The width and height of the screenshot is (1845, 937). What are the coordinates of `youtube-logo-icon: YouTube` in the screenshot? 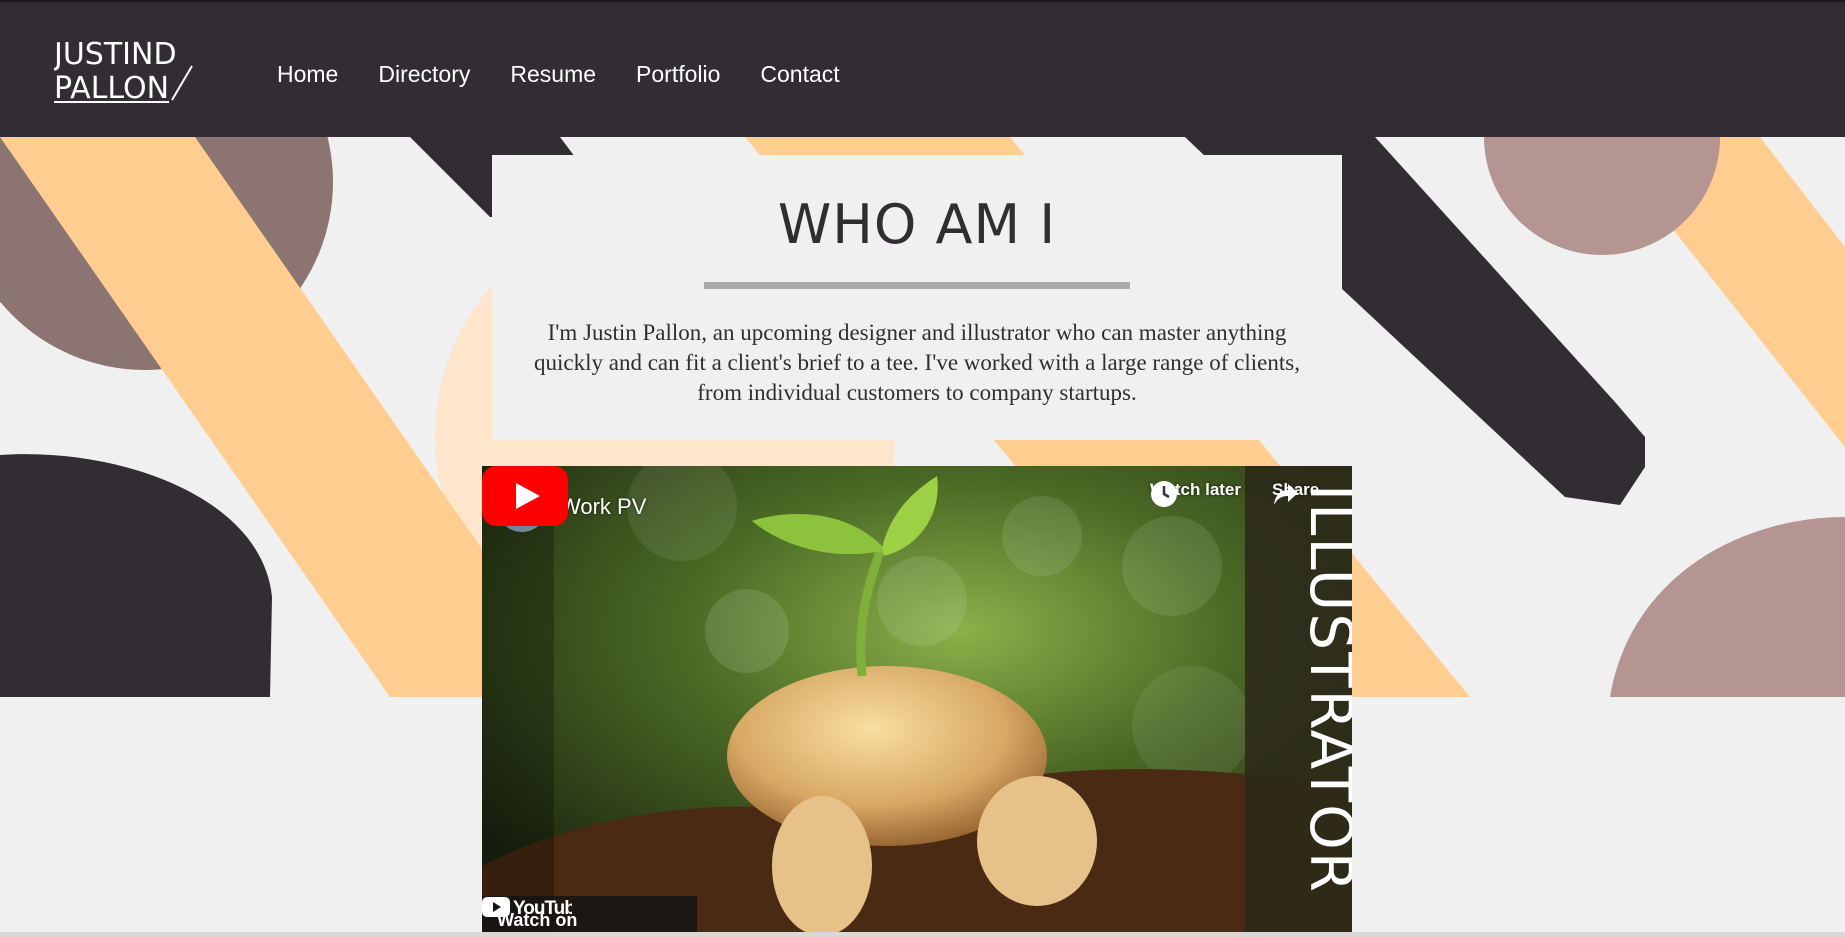 It's located at (527, 907).